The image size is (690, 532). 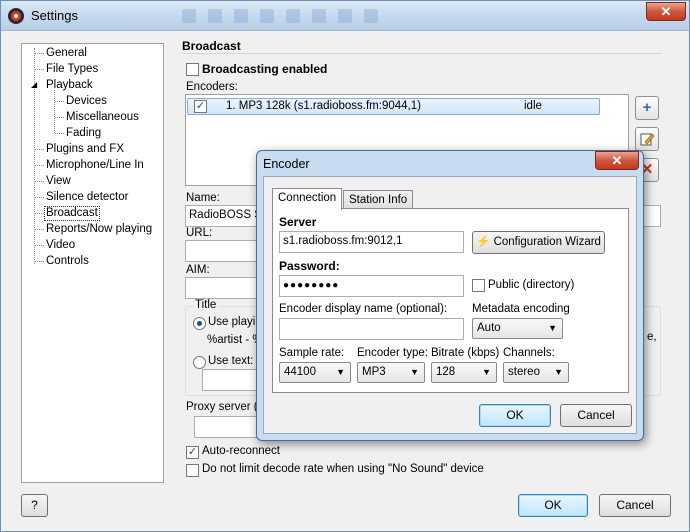 What do you see at coordinates (596, 415) in the screenshot?
I see `dialog-cancel-button: Cancel` at bounding box center [596, 415].